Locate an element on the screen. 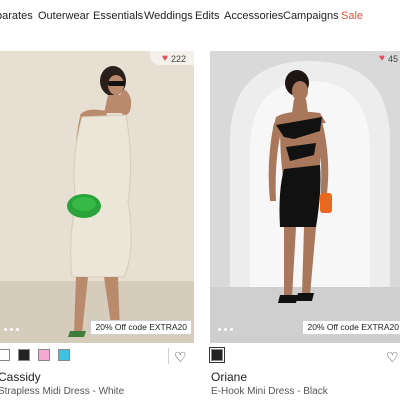 The height and width of the screenshot is (400, 400). like-count: 222 is located at coordinates (178, 59).